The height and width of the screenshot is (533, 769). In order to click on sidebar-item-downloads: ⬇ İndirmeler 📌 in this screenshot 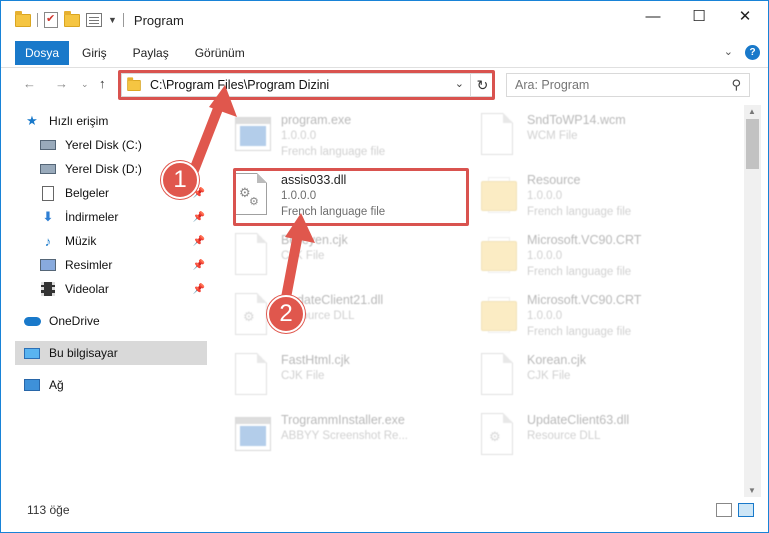, I will do `click(111, 217)`.